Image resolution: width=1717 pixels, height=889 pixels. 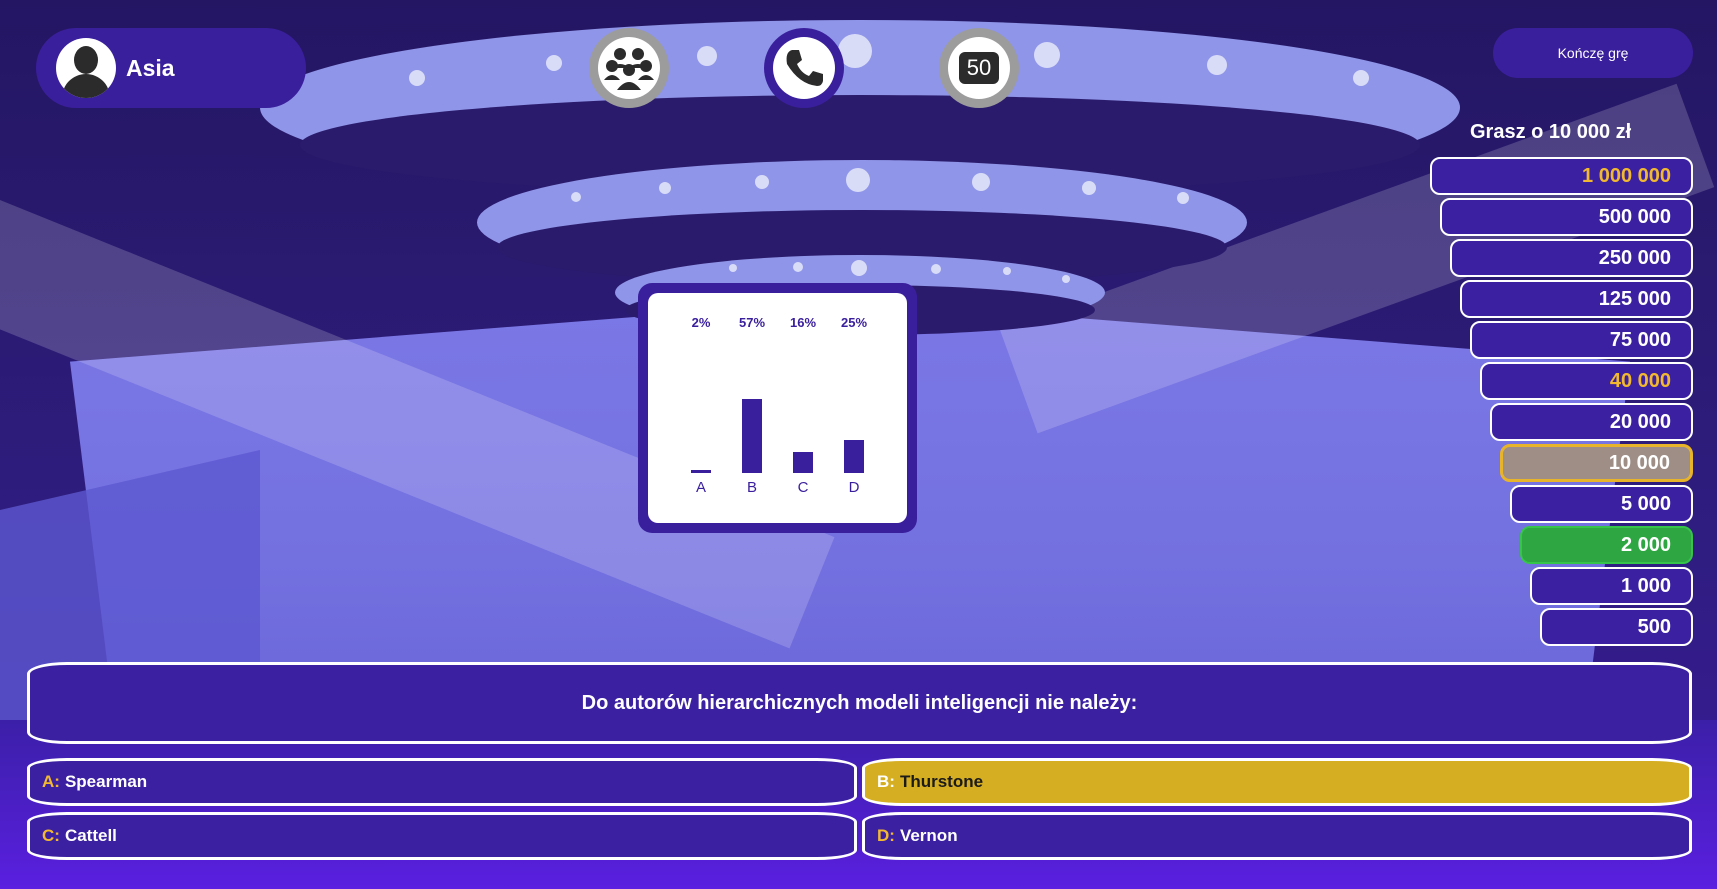 What do you see at coordinates (442, 836) in the screenshot?
I see `answer-c: C: Cattell` at bounding box center [442, 836].